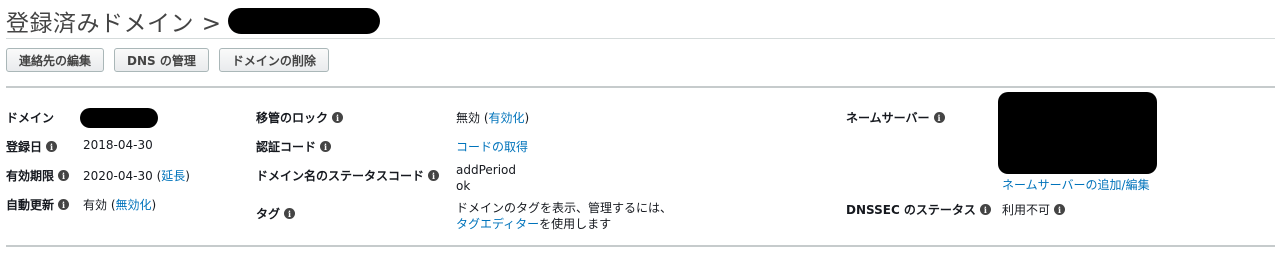 The width and height of the screenshot is (1281, 253). I want to click on transfer-lock-status: 無効, so click(468, 118).